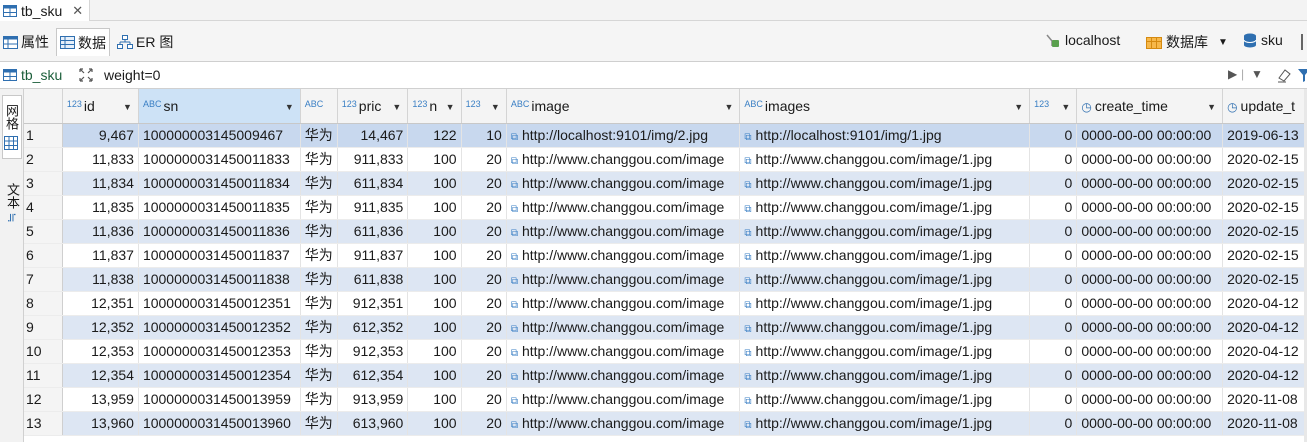 Image resolution: width=1307 pixels, height=442 pixels. I want to click on cell-price: 912,351, so click(373, 303).